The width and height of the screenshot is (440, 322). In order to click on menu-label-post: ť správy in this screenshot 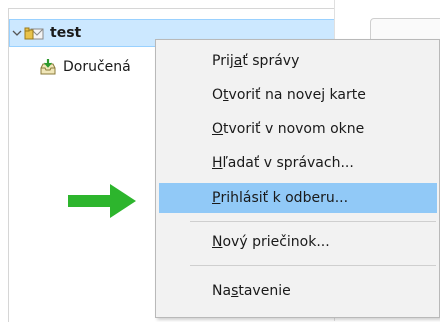, I will do `click(271, 61)`.